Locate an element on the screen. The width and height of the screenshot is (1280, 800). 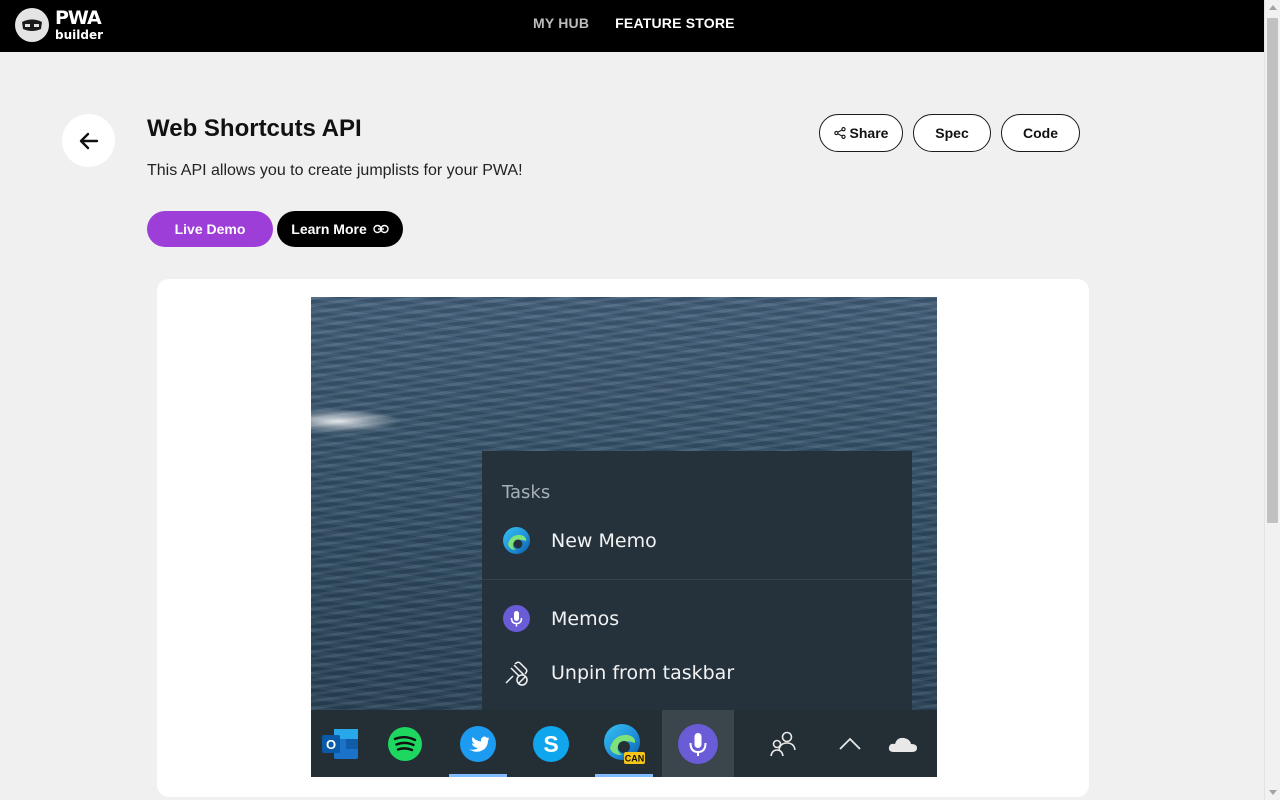
nav-feature-store: FEATURE STORE is located at coordinates (675, 23).